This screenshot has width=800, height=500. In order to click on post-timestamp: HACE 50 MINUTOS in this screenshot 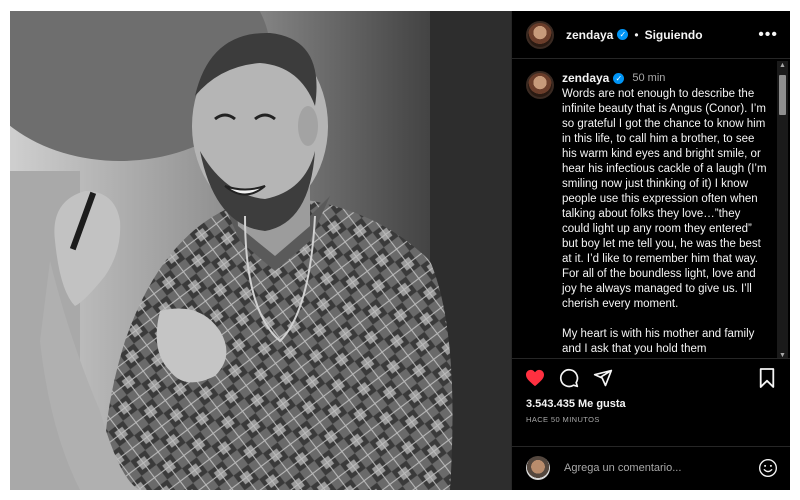, I will do `click(563, 419)`.